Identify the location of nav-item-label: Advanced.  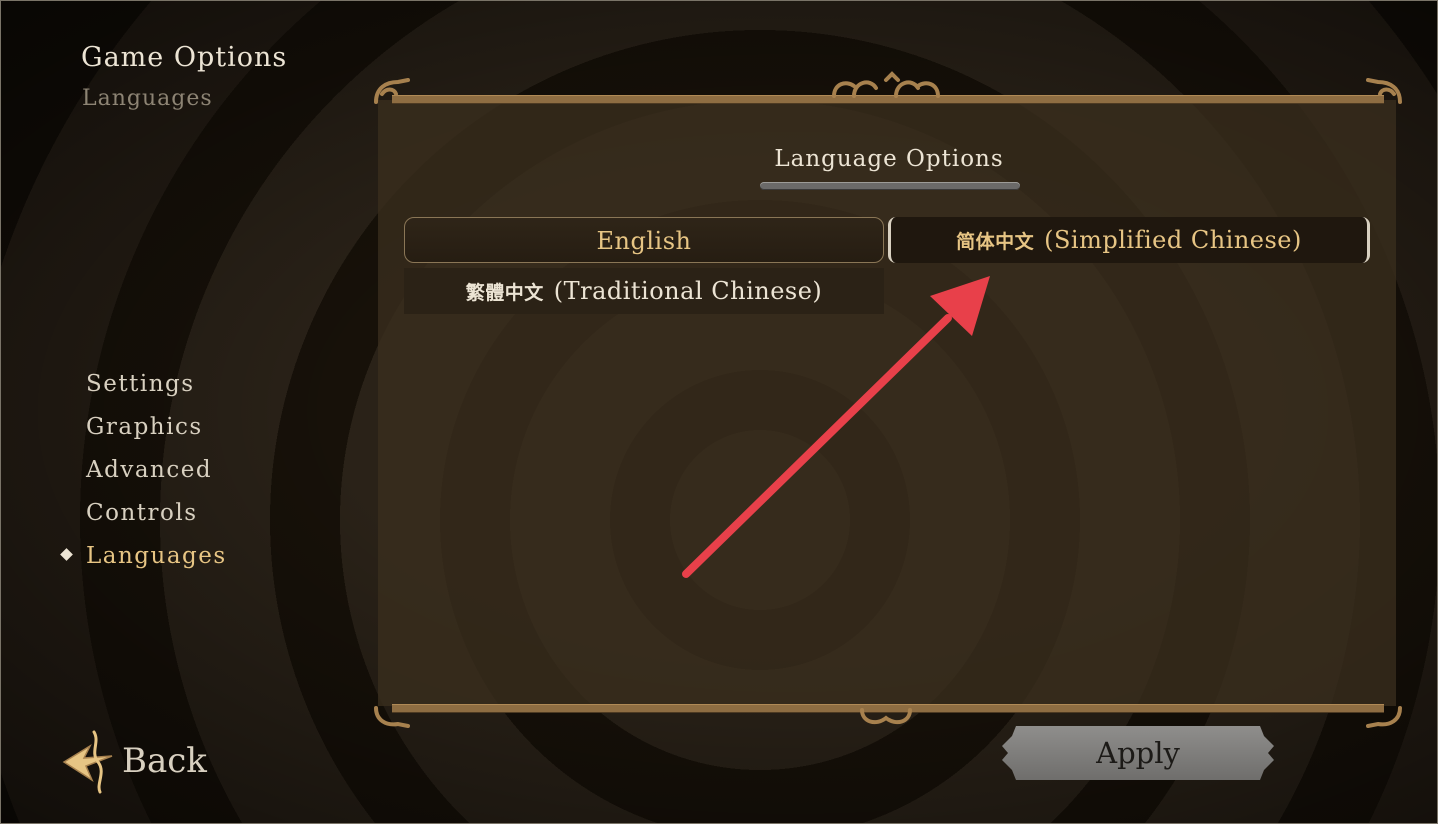
(149, 470).